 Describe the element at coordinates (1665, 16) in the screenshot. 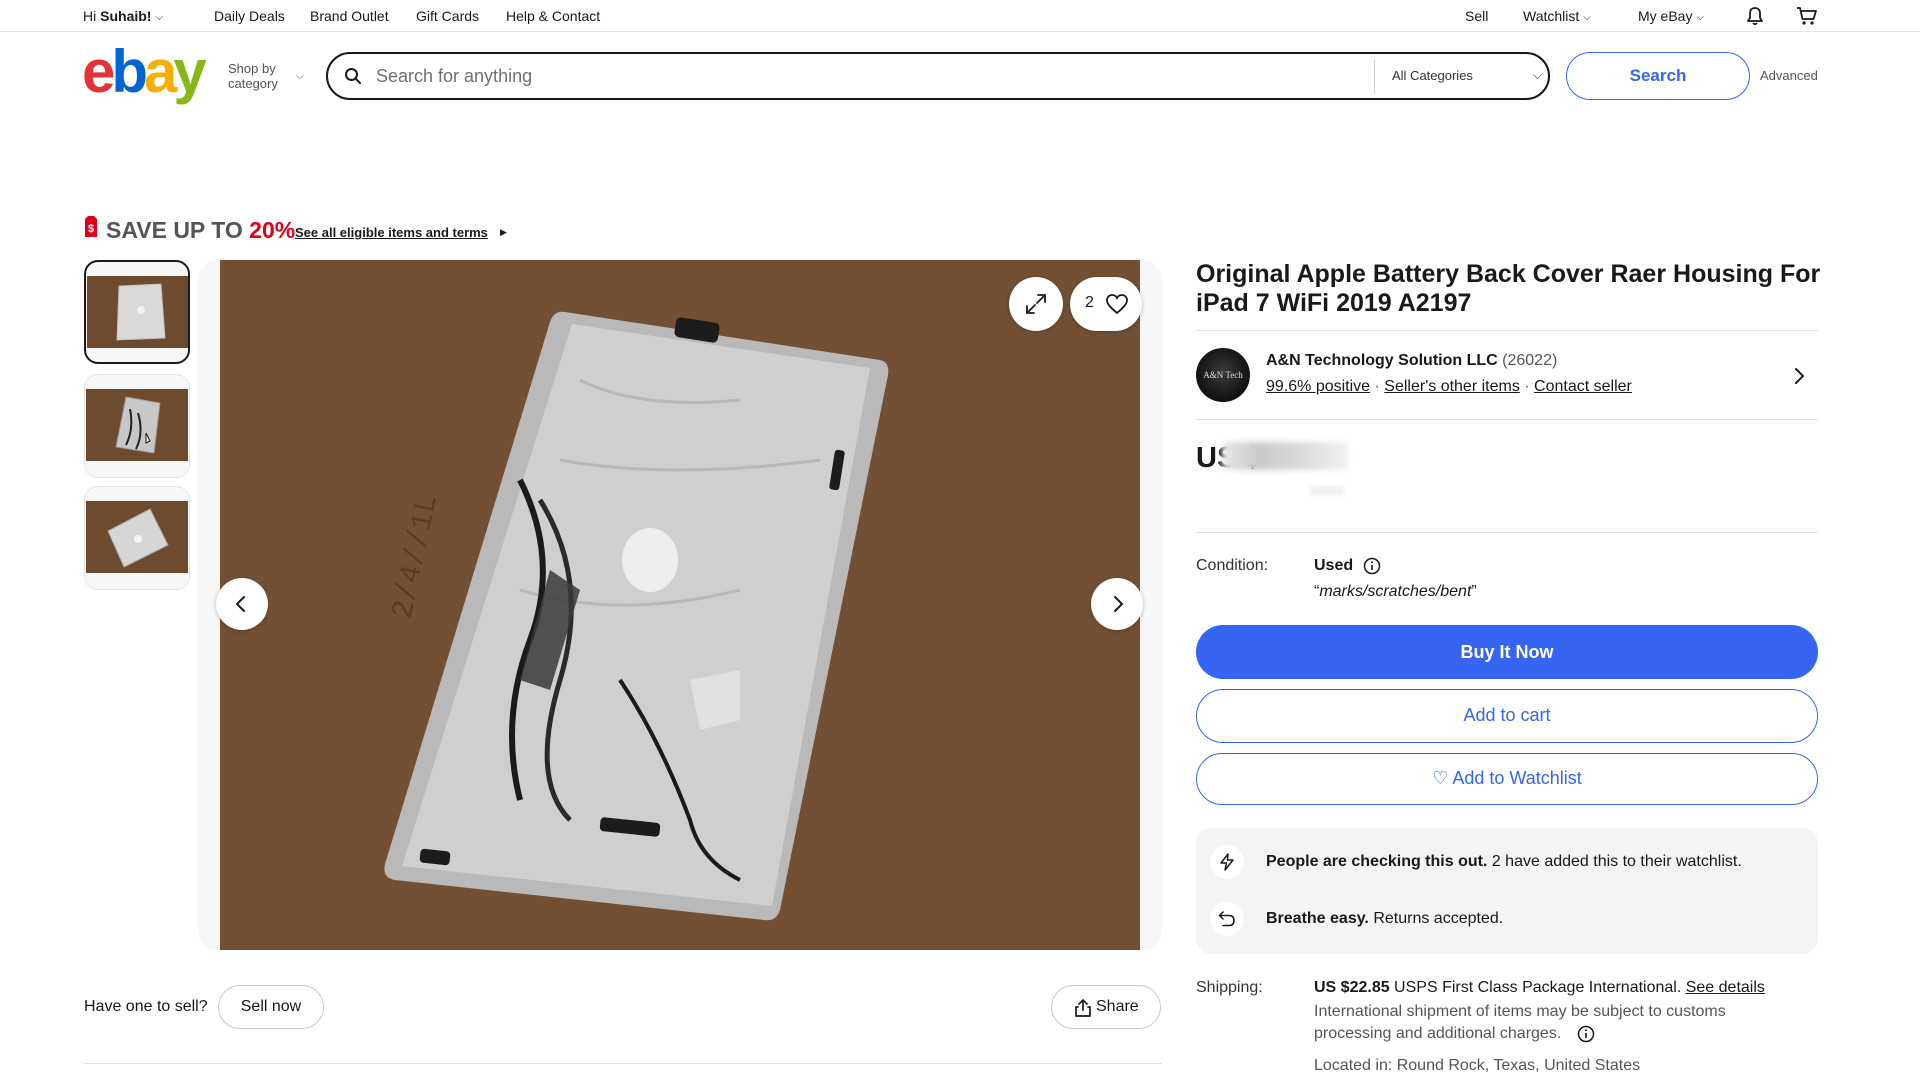

I see `my-ebay-label: My eBay` at that location.